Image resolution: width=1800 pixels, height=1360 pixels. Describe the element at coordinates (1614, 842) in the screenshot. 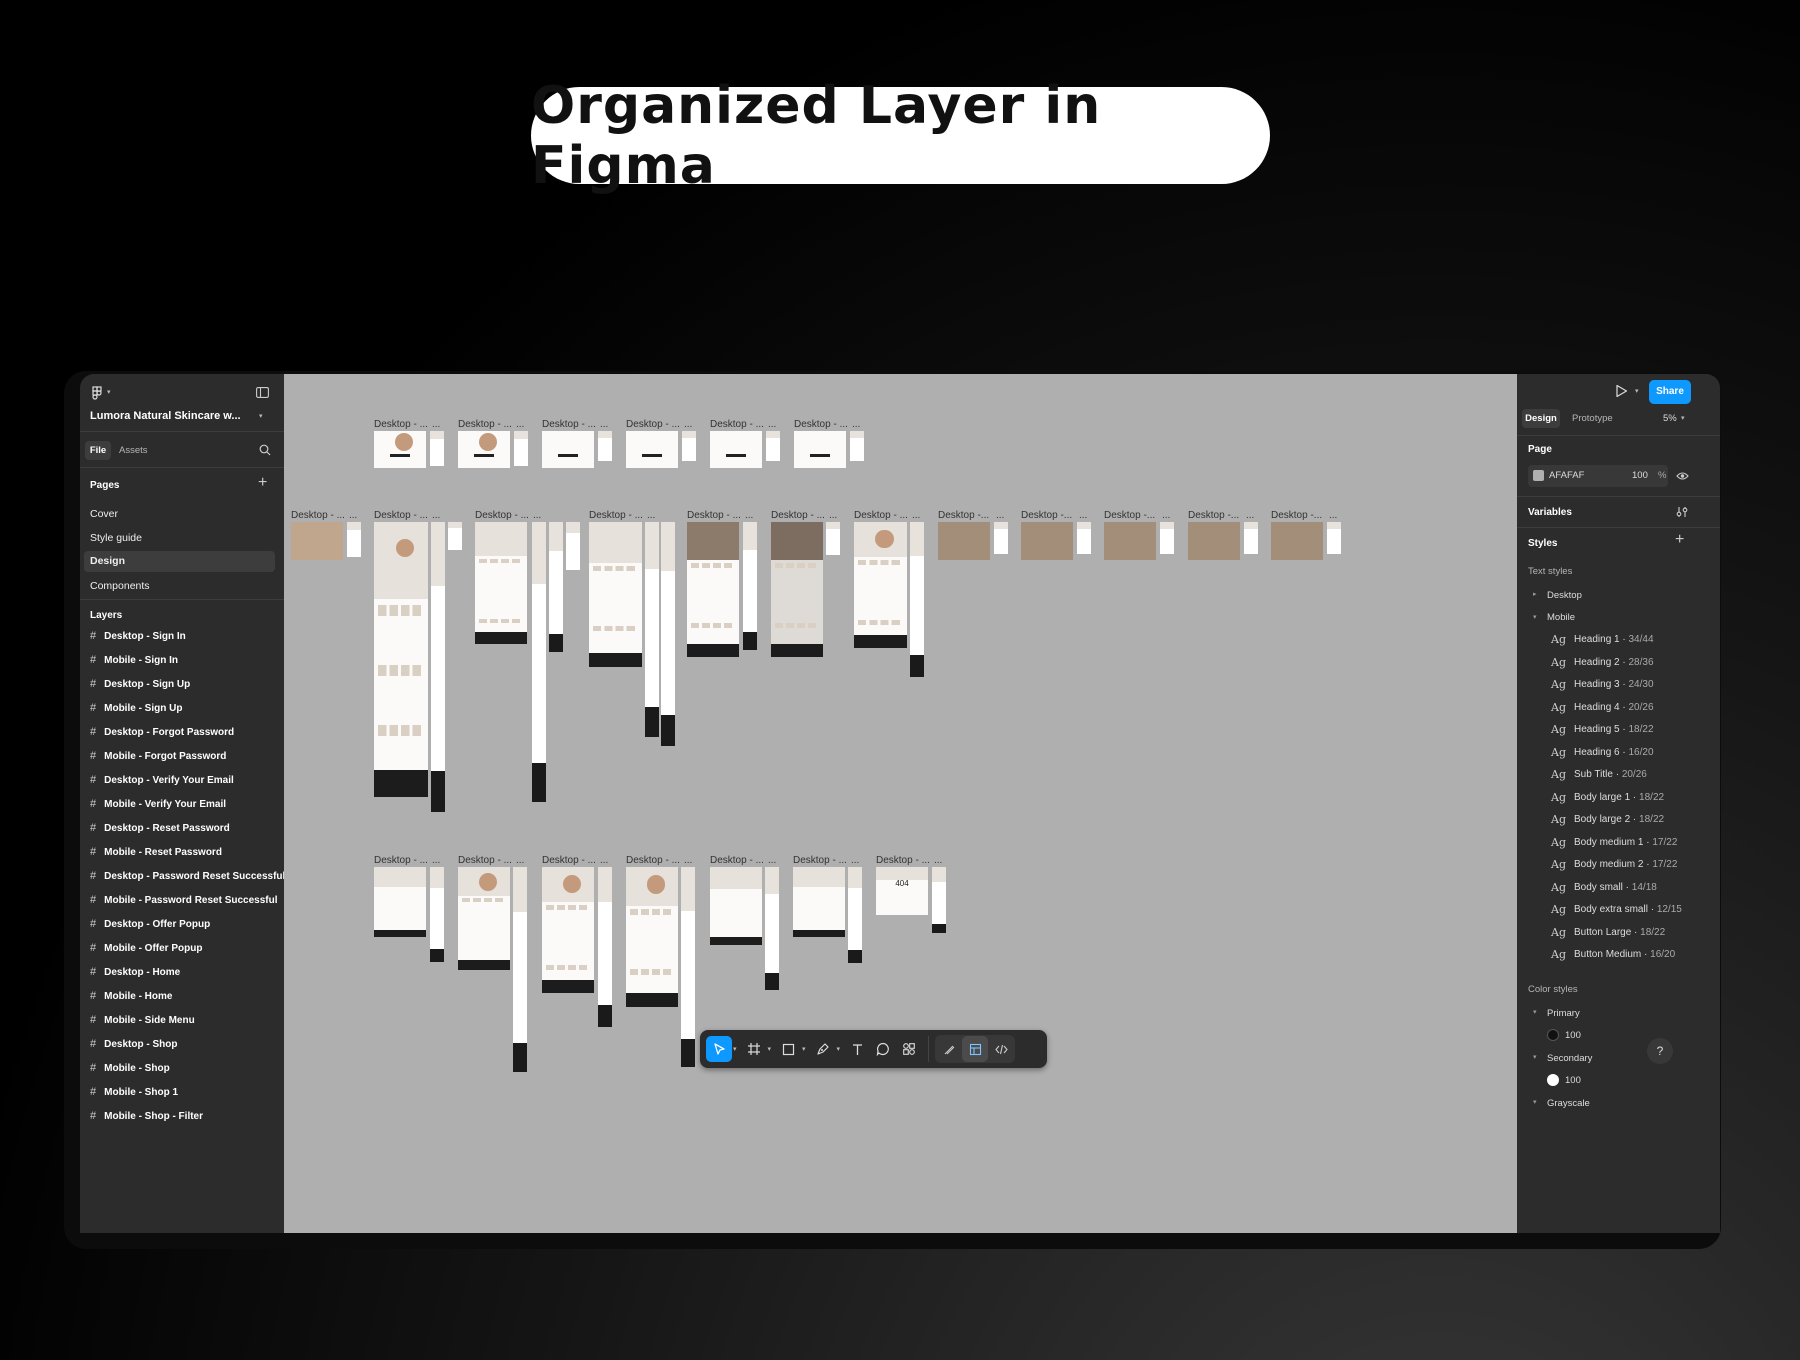

I see `text-style-item: Ag Body medium 1 · 17/22` at that location.